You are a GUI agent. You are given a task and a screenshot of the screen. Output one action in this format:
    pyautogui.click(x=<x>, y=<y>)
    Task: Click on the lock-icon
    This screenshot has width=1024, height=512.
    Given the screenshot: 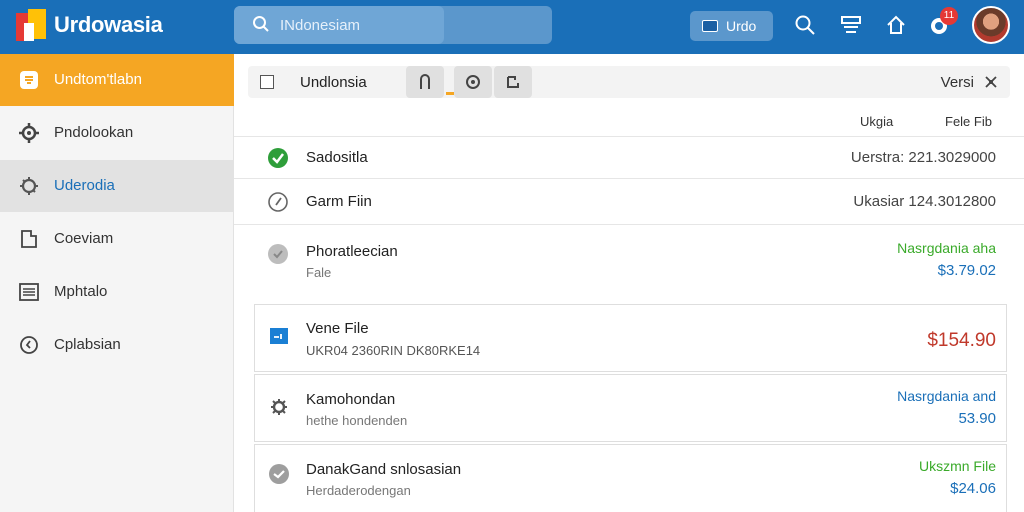 What is the action you would take?
    pyautogui.click(x=425, y=81)
    